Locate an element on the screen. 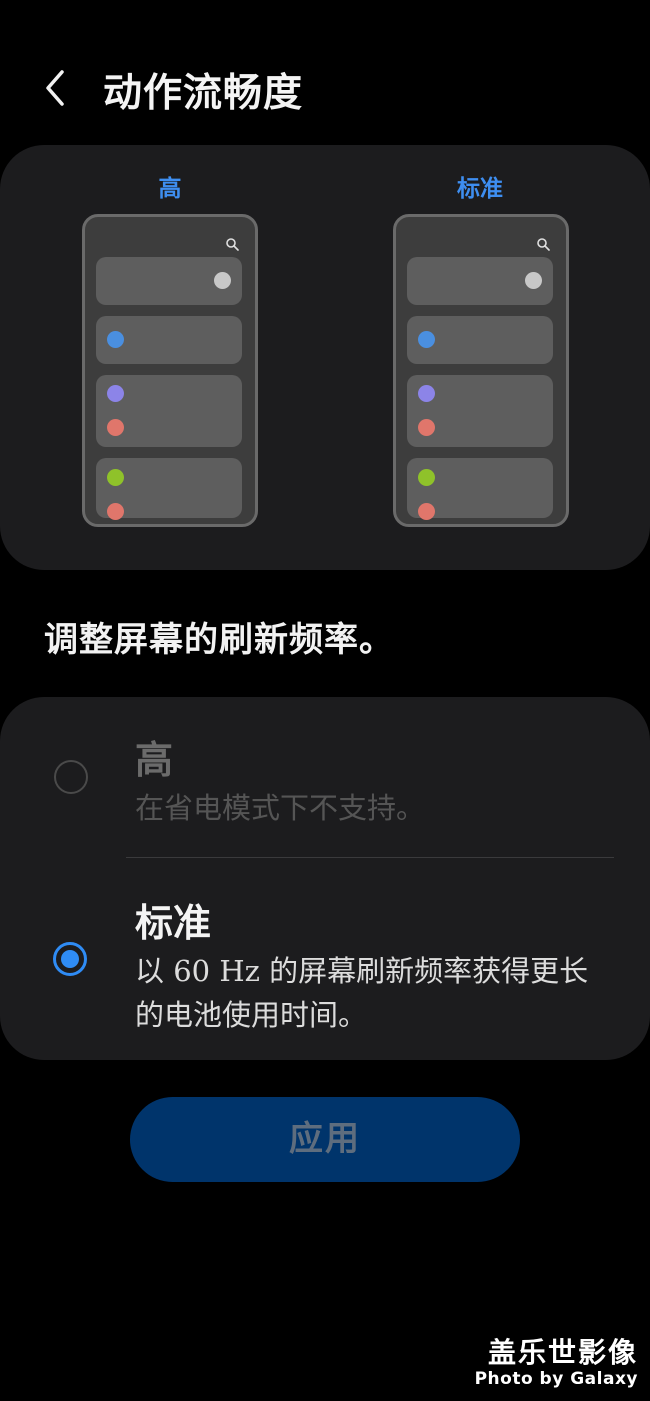  watermark-subtitle: Photo by Galaxy is located at coordinates (556, 1379).